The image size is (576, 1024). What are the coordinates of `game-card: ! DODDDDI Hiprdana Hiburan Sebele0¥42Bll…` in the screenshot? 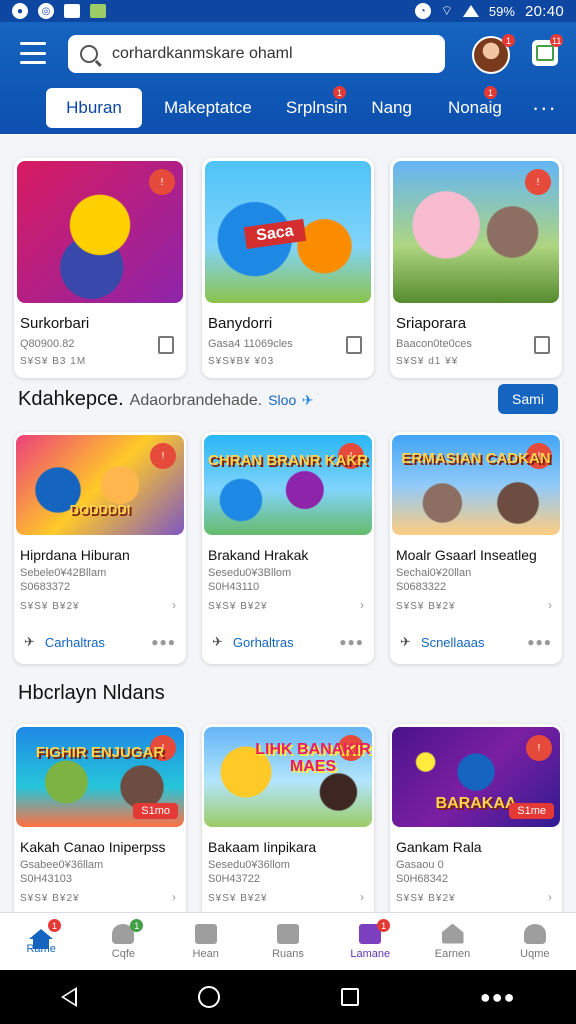 It's located at (100, 548).